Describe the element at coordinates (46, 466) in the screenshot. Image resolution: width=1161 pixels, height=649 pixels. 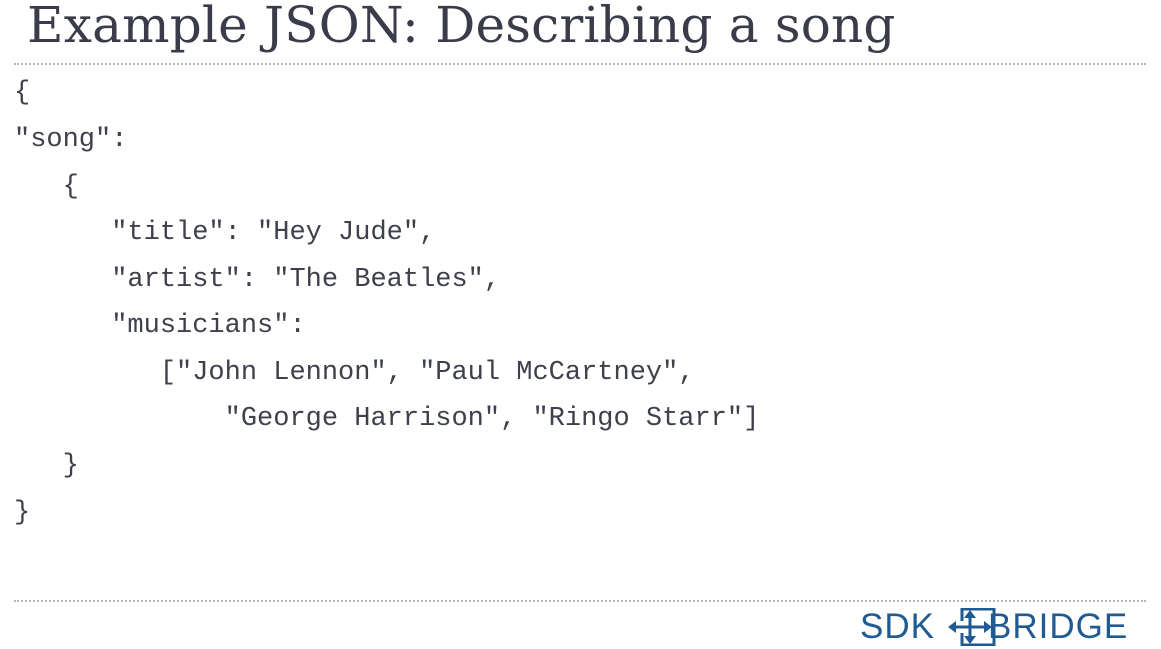
I see `code-line-9: }` at that location.